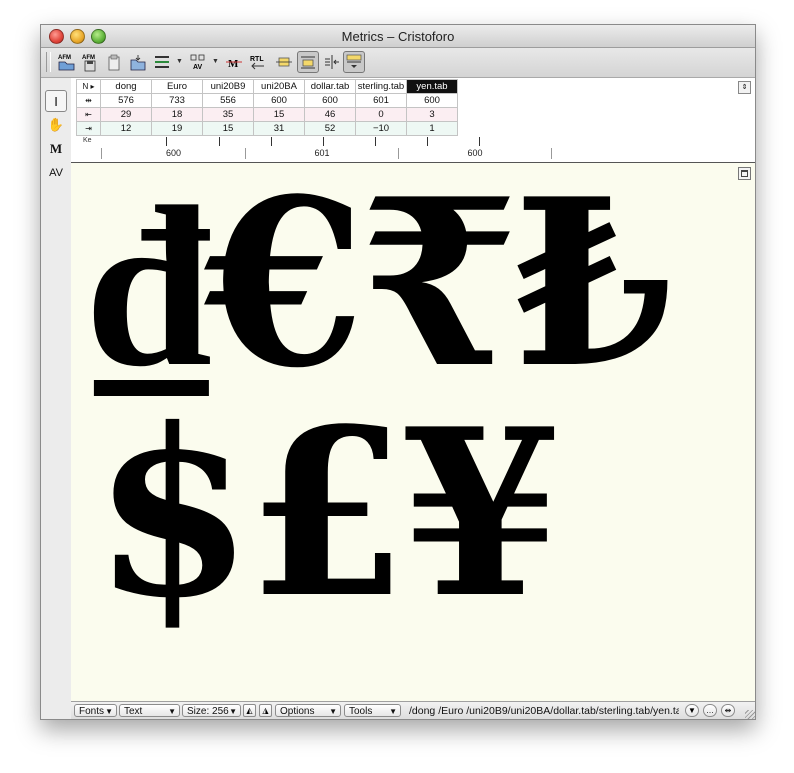 The width and height of the screenshot is (794, 773). I want to click on right-bearing-row: ⇥ 12 19 15 31 52 −10 1, so click(267, 128).